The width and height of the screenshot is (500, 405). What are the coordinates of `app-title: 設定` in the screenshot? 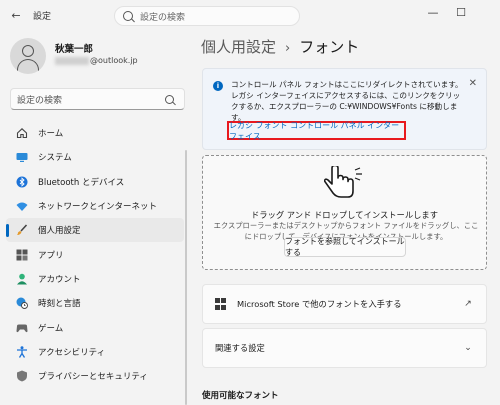 It's located at (42, 17).